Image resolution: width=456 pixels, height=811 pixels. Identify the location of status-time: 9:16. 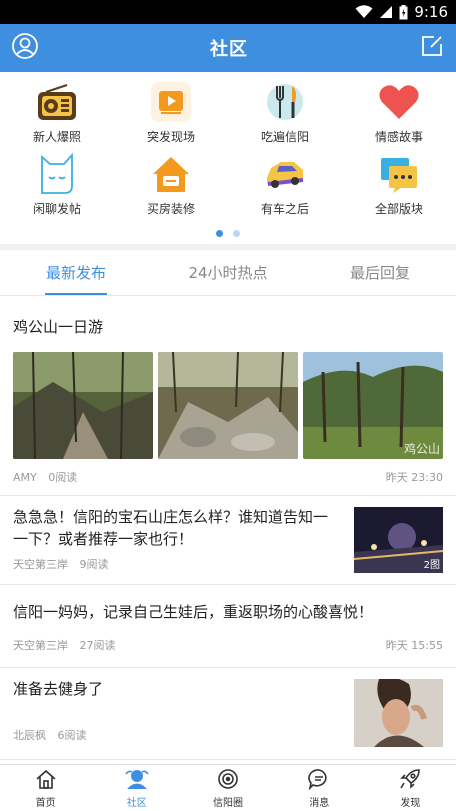
(431, 12).